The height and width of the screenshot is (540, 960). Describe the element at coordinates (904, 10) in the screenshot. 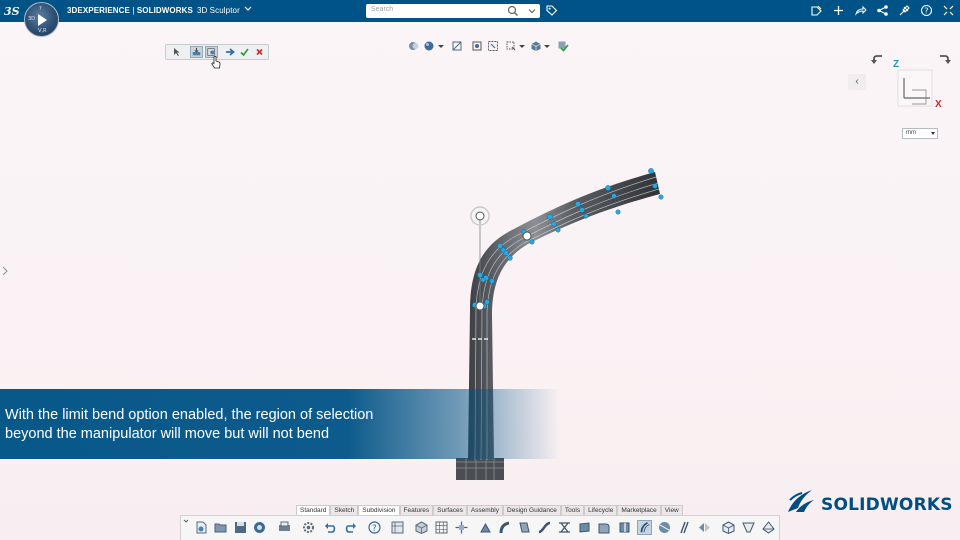

I see `tools-icon` at that location.